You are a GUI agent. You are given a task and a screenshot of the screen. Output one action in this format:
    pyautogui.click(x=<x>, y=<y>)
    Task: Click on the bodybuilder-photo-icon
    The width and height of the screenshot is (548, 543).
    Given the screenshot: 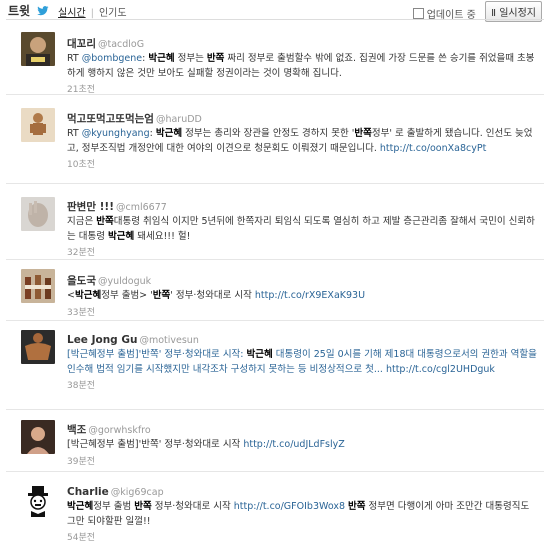 What is the action you would take?
    pyautogui.click(x=38, y=347)
    